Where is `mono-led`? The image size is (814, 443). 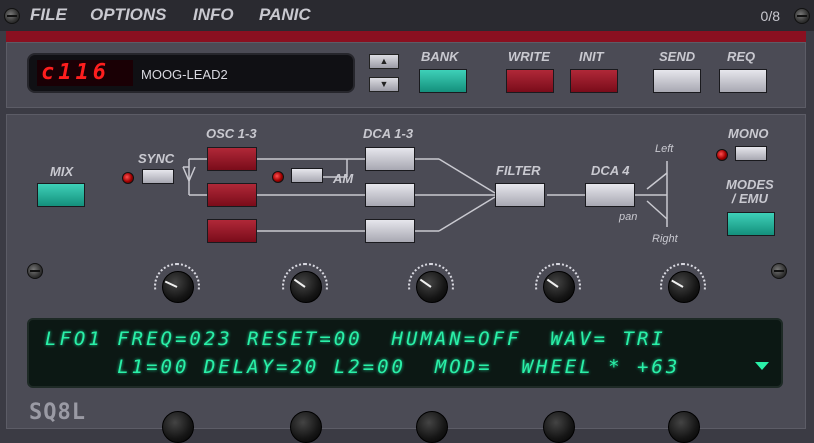
mono-led is located at coordinates (722, 155).